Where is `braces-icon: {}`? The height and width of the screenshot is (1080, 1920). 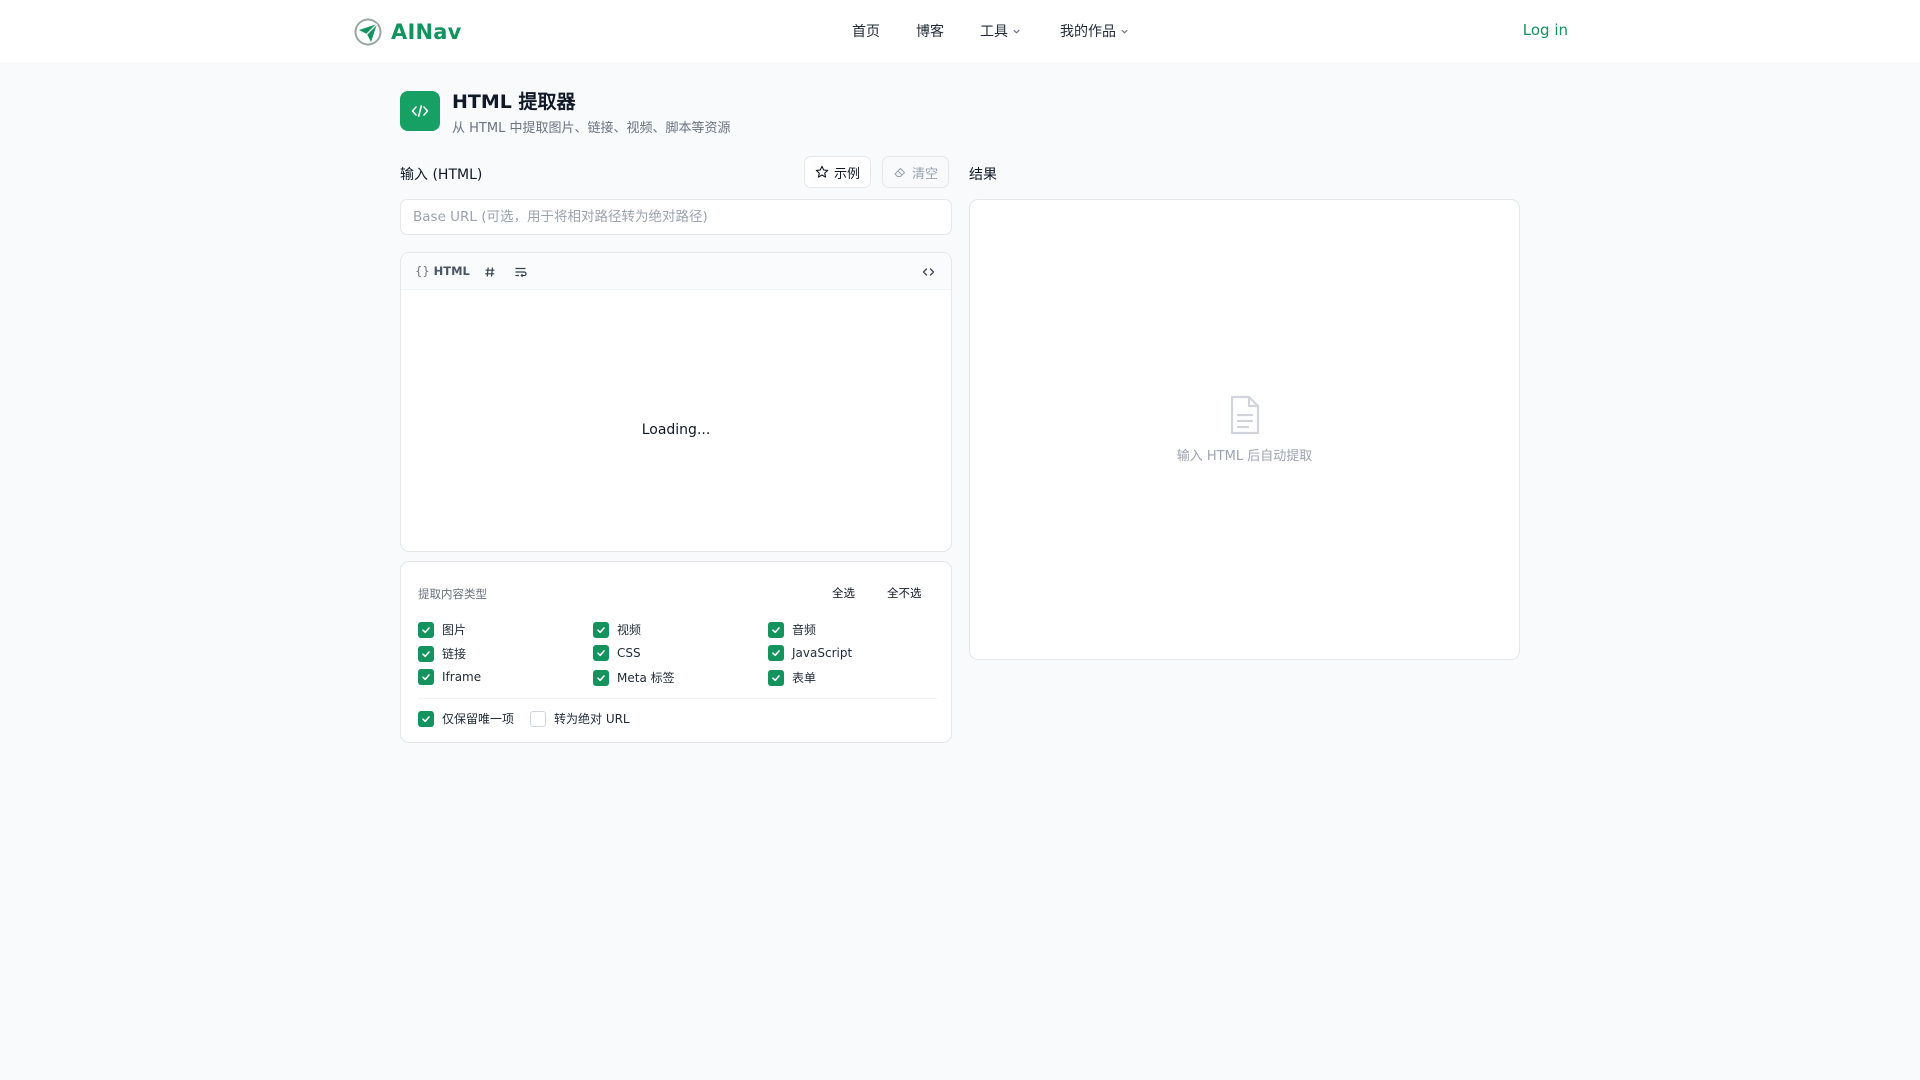 braces-icon: {} is located at coordinates (422, 271).